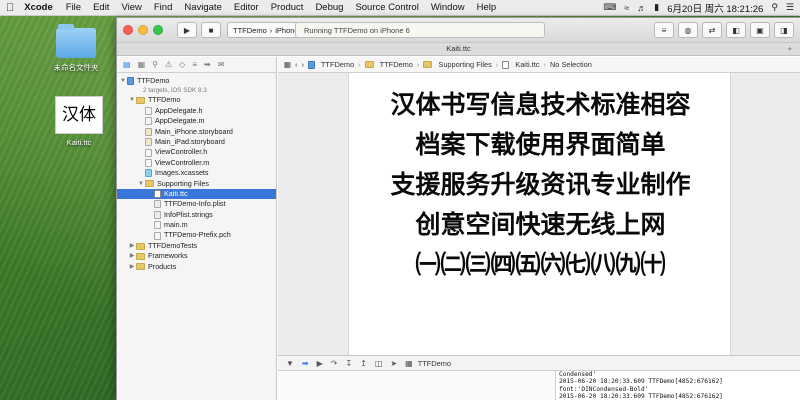  Describe the element at coordinates (196, 152) in the screenshot. I see `tree-row: ViewController.h` at that location.